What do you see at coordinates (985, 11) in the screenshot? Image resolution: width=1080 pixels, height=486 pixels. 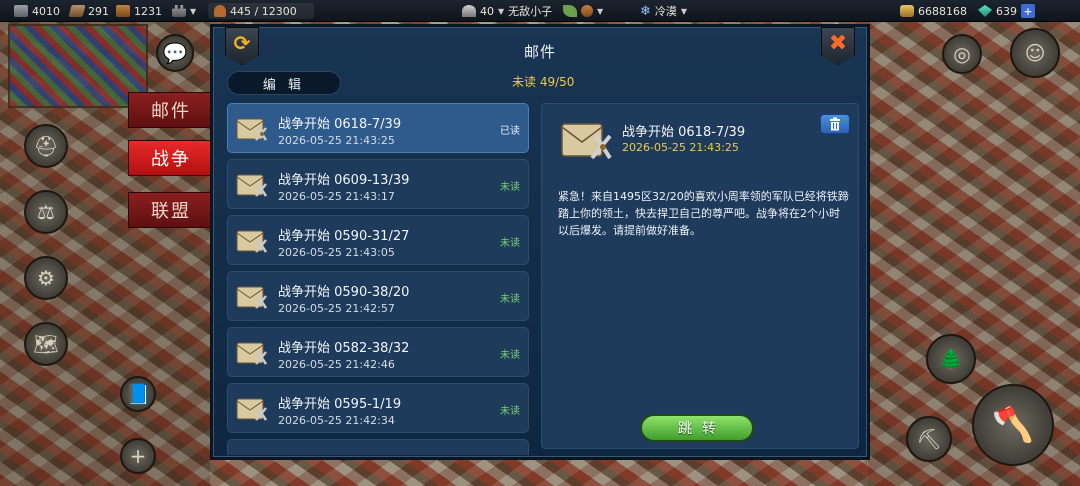 I see `gem-icon` at bounding box center [985, 11].